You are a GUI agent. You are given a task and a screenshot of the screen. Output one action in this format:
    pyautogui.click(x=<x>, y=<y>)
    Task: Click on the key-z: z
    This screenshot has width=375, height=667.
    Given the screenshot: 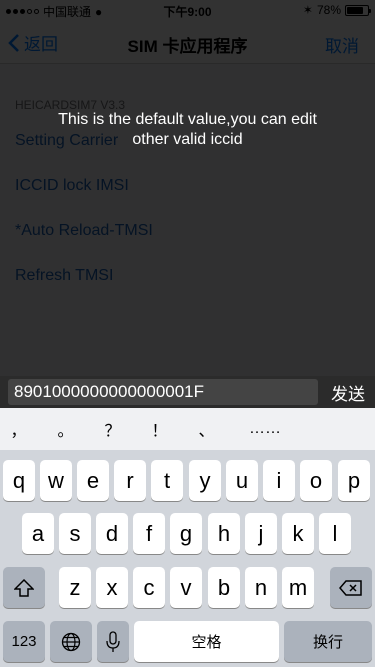 What is the action you would take?
    pyautogui.click(x=75, y=587)
    